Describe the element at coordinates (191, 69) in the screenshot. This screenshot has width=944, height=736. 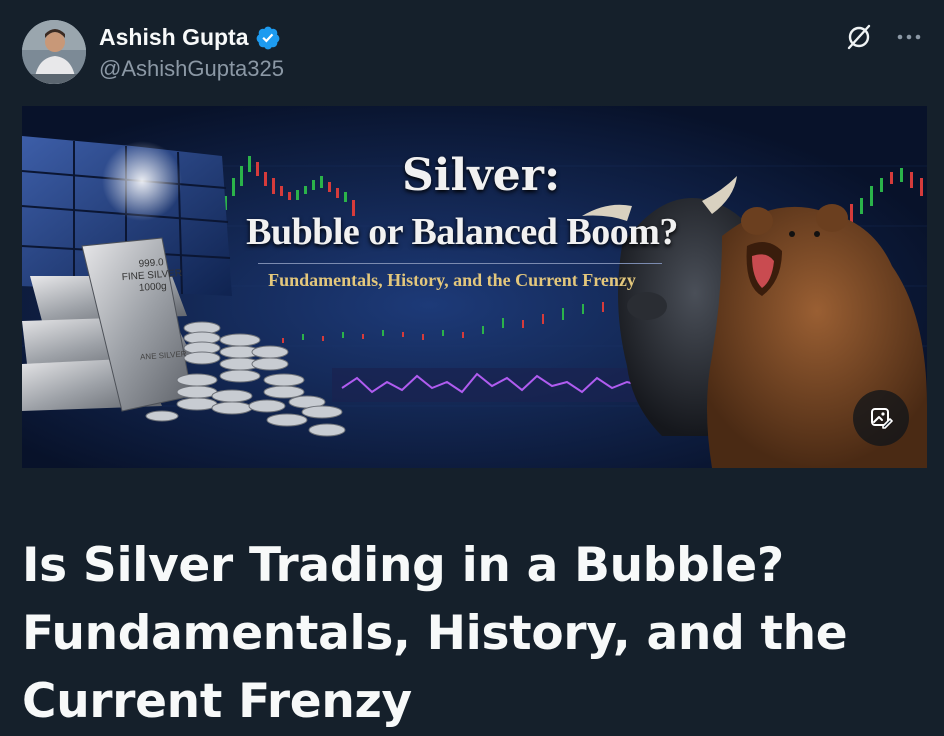
I see `author-handle: @AshishGupta325` at that location.